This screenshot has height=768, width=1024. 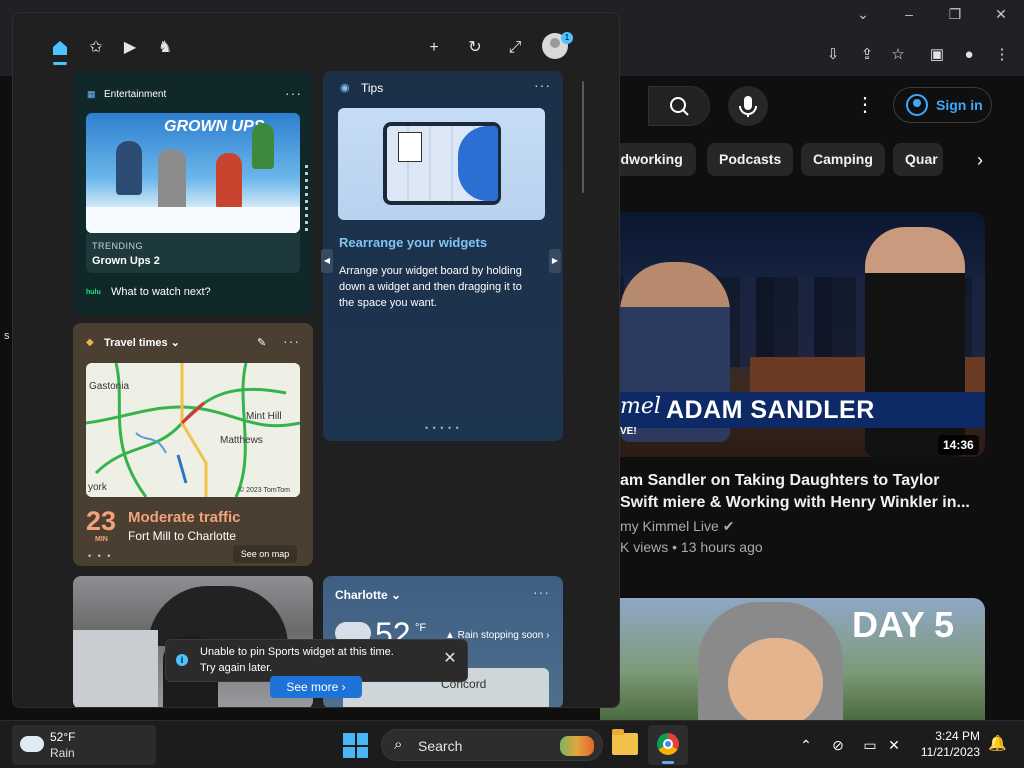 I want to click on entertainment-widget: ▦ Entertainment ··· GROWN UPS, so click(x=193, y=192).